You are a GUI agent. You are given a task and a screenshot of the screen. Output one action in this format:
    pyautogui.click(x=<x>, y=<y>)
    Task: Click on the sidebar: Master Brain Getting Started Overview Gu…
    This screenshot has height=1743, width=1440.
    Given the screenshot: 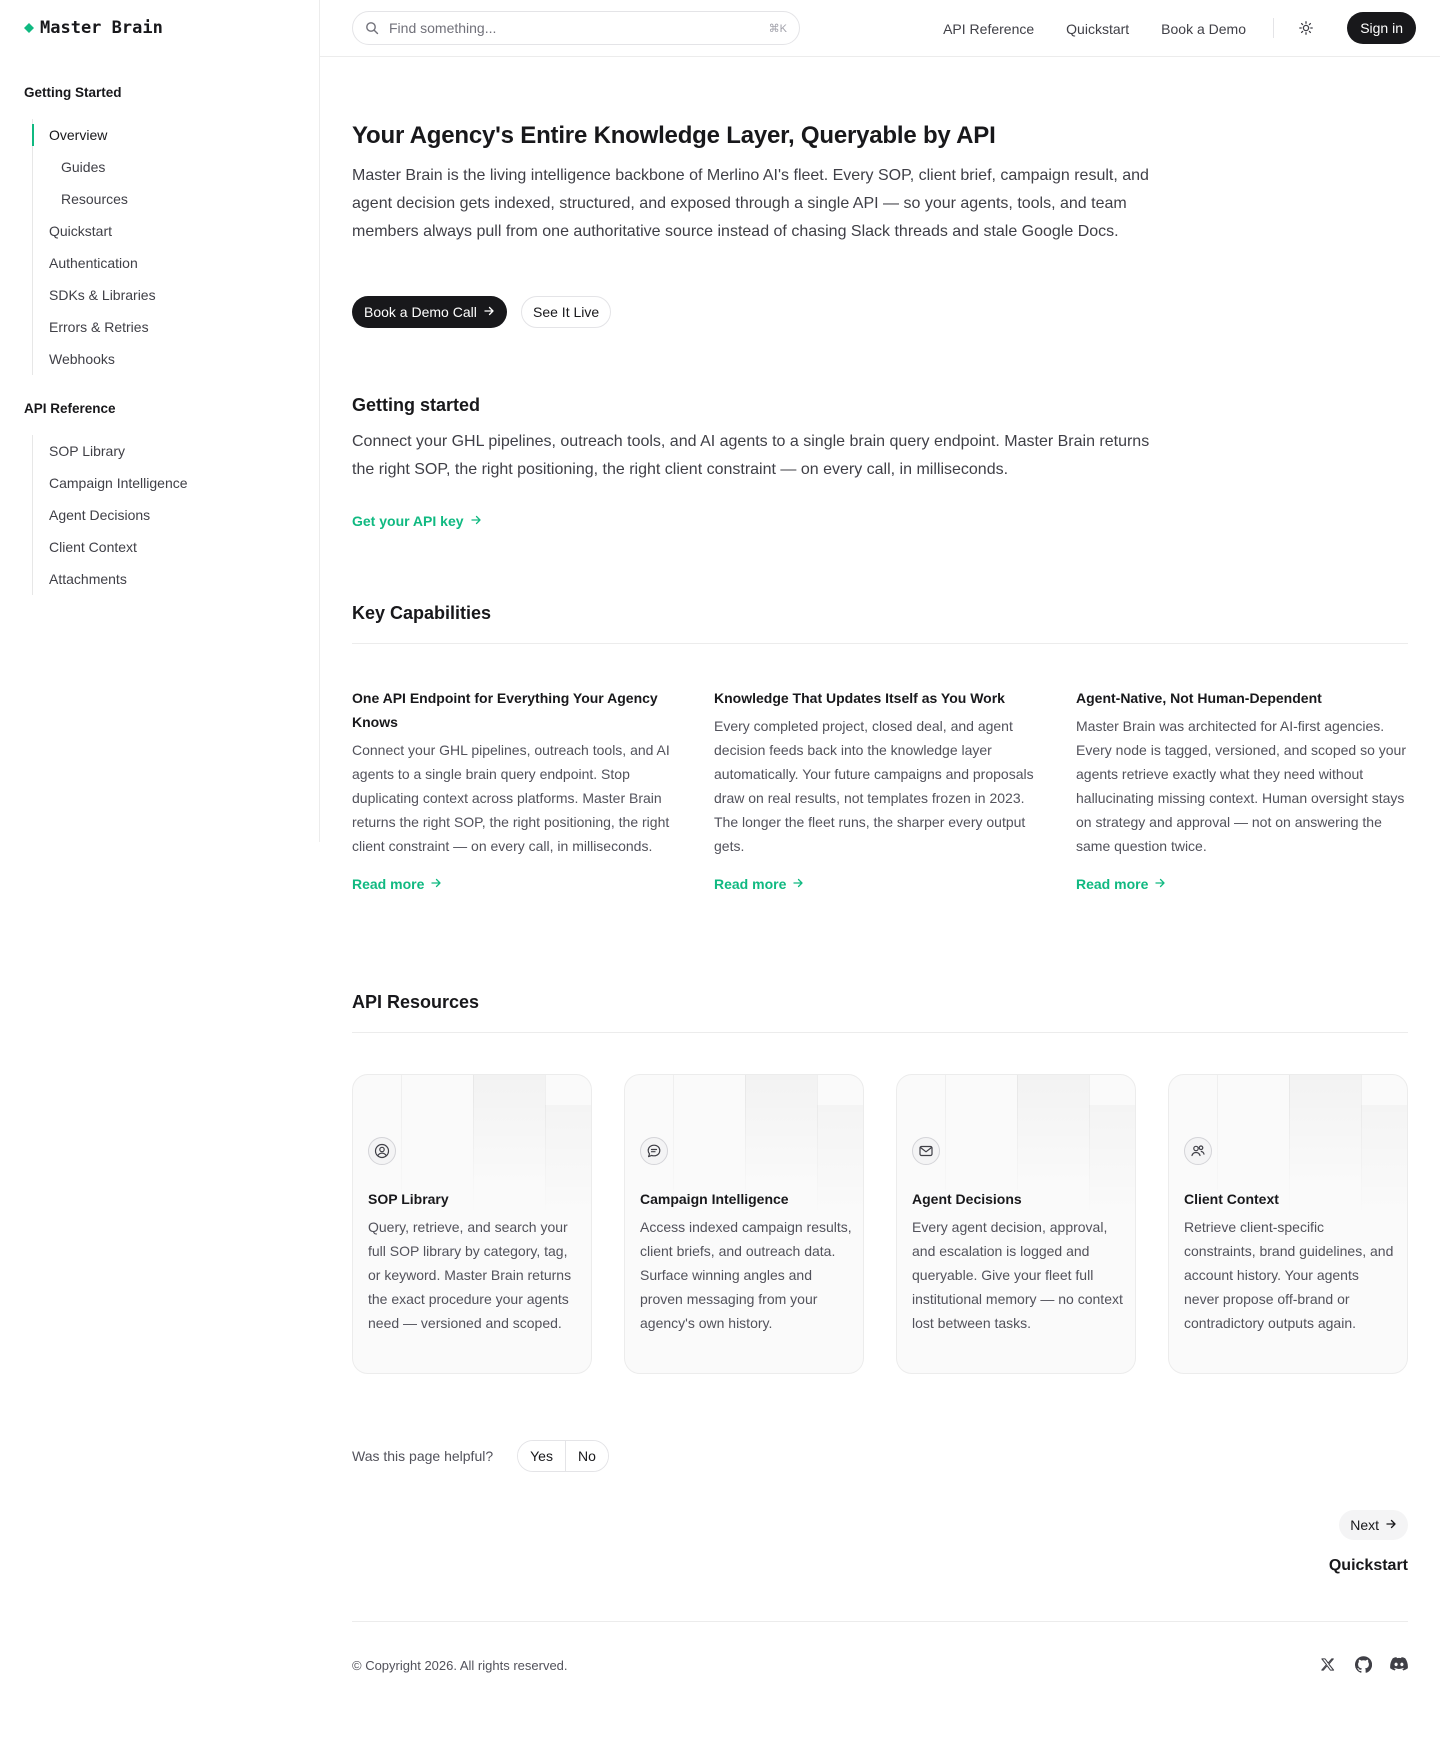 What is the action you would take?
    pyautogui.click(x=160, y=421)
    